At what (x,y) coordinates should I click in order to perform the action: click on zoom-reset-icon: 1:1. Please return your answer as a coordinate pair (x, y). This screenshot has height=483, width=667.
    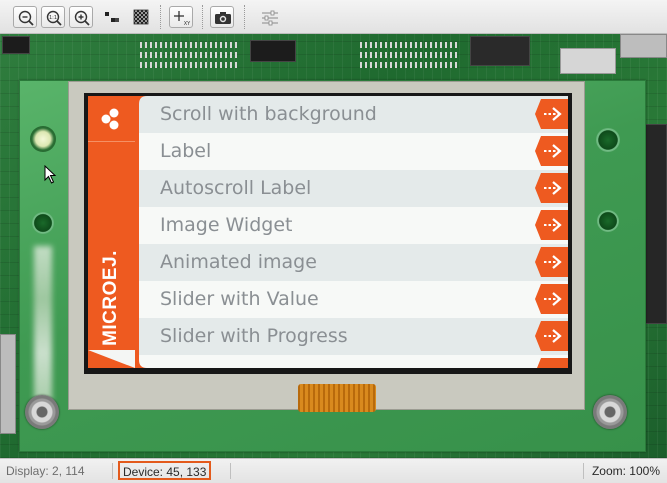
    Looking at the image, I should click on (54, 18).